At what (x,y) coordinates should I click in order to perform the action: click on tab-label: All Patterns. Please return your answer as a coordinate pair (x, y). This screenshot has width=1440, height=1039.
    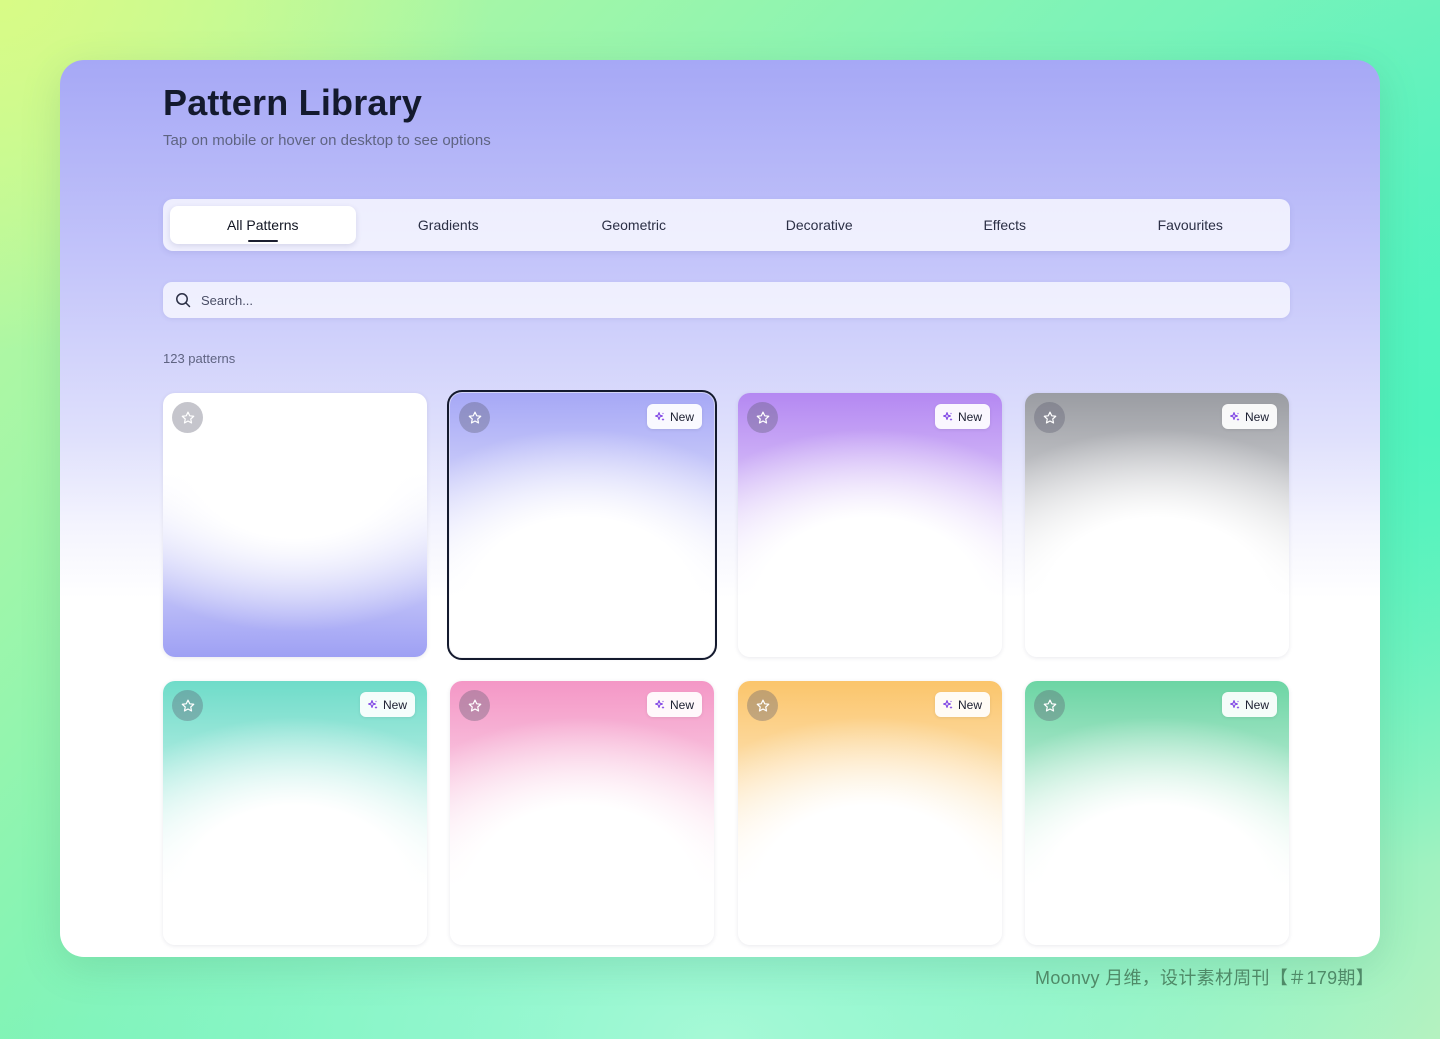
    Looking at the image, I should click on (262, 225).